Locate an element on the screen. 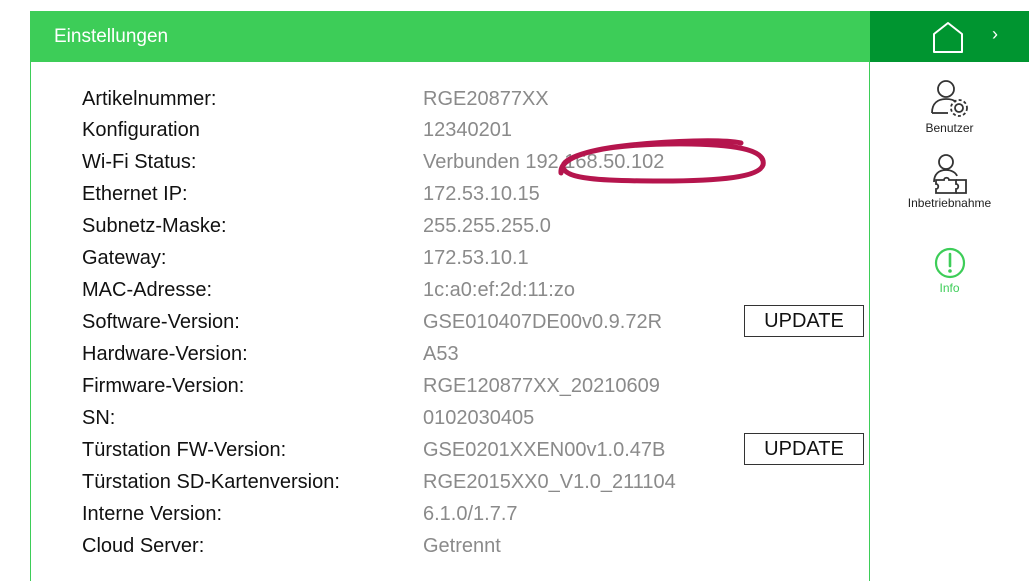 The image size is (1029, 581). sidebar-item-info: Info is located at coordinates (949, 270).